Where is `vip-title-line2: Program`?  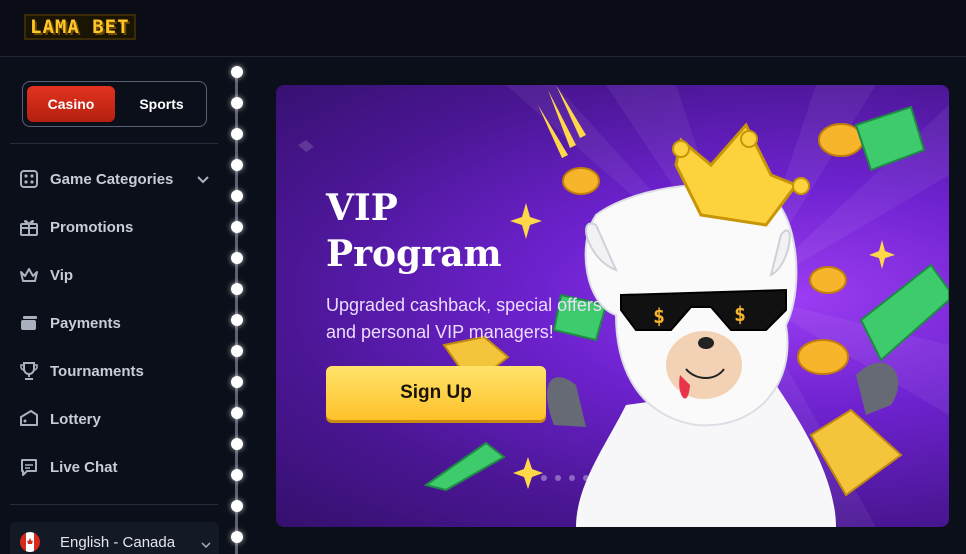 vip-title-line2: Program is located at coordinates (414, 254).